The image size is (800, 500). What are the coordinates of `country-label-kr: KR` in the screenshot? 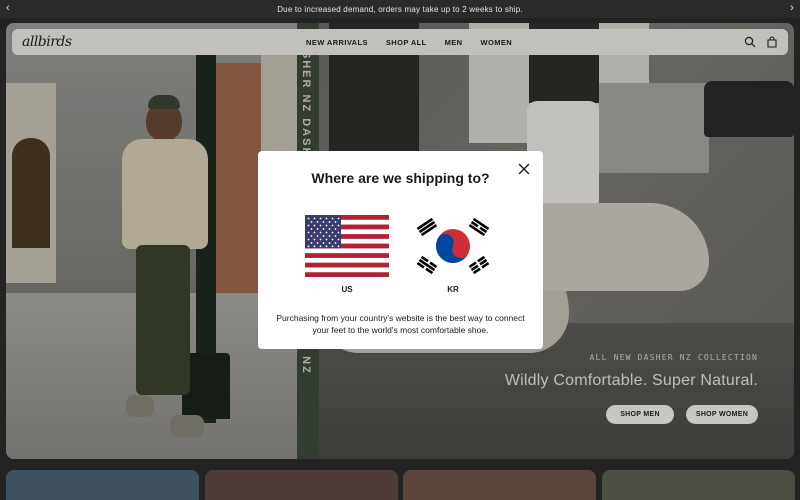 It's located at (453, 289).